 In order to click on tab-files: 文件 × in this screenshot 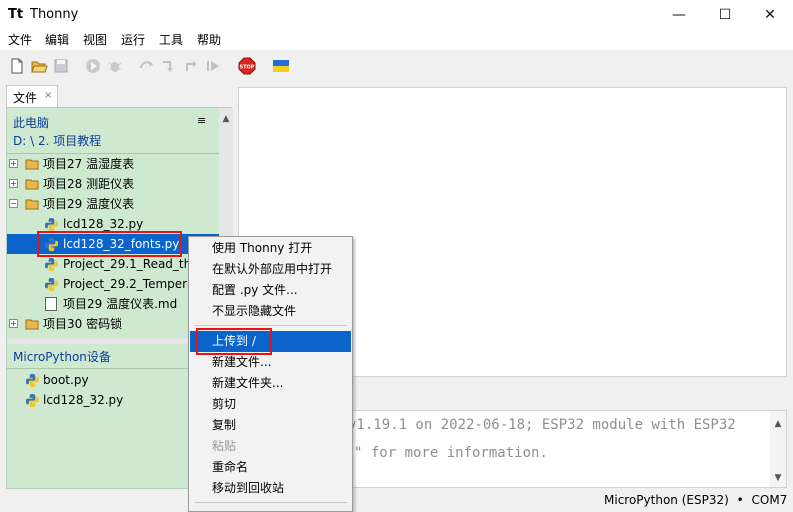, I will do `click(32, 96)`.